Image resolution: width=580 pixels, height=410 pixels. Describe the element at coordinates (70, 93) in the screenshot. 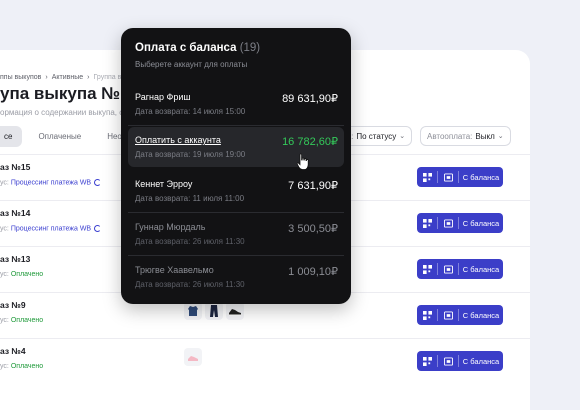

I see `page-title: упа выкупа №15` at that location.